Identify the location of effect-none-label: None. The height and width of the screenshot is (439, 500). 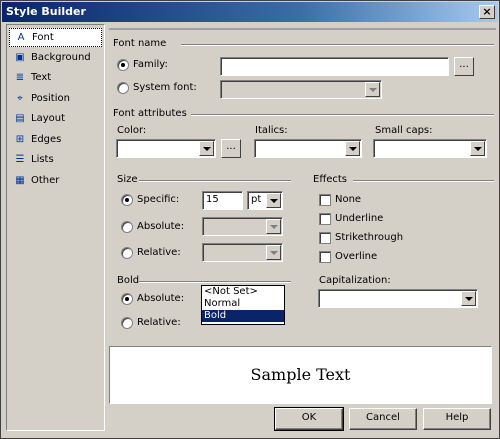
(348, 199).